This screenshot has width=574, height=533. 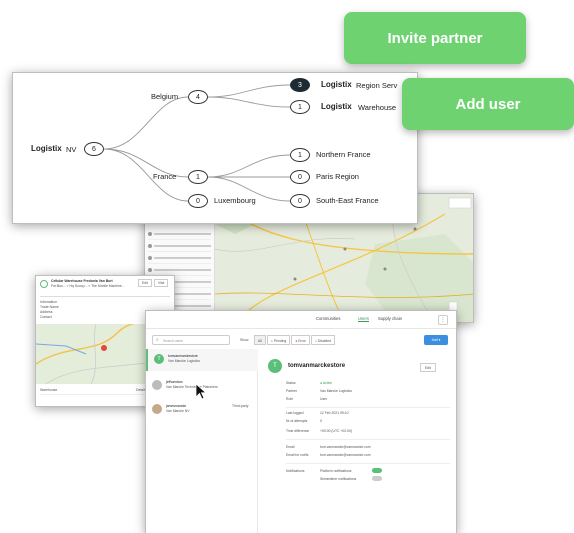 What do you see at coordinates (390, 318) in the screenshot?
I see `tab-supply-chain: Supply chain` at bounding box center [390, 318].